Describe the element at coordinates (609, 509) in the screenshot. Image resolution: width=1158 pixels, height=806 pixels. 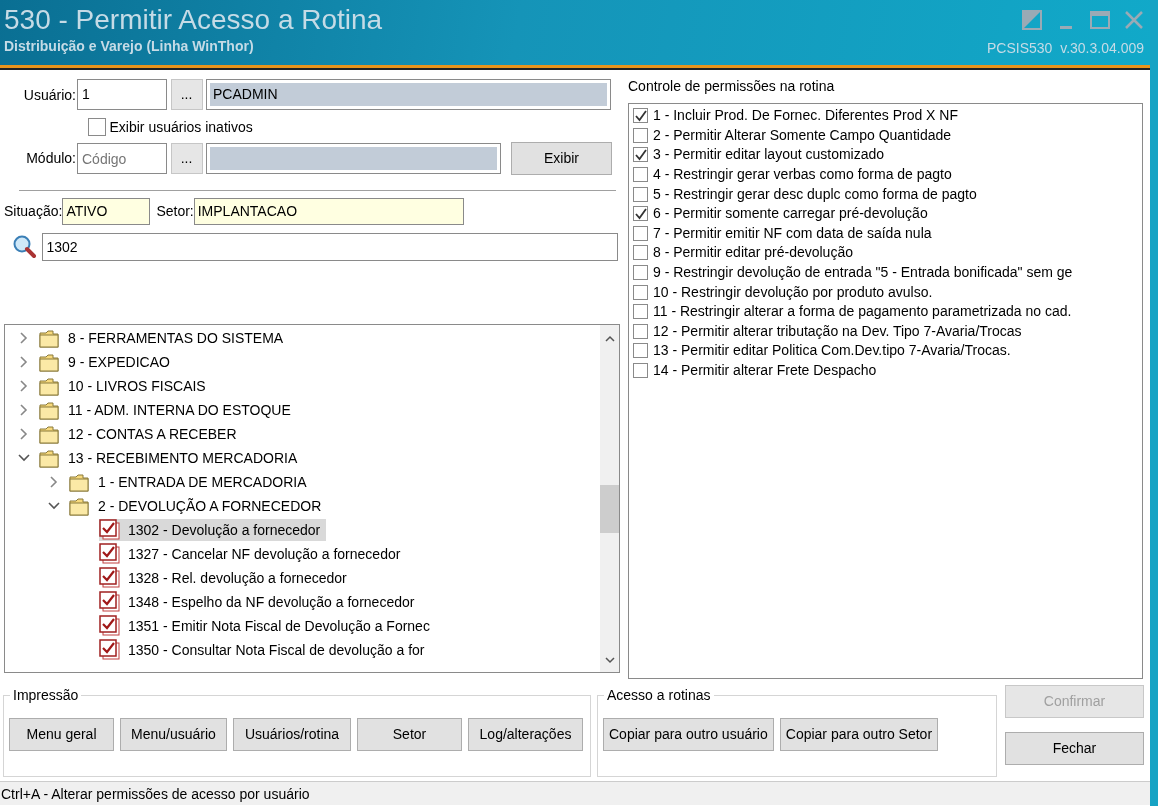
I see `scroll-thumb` at that location.